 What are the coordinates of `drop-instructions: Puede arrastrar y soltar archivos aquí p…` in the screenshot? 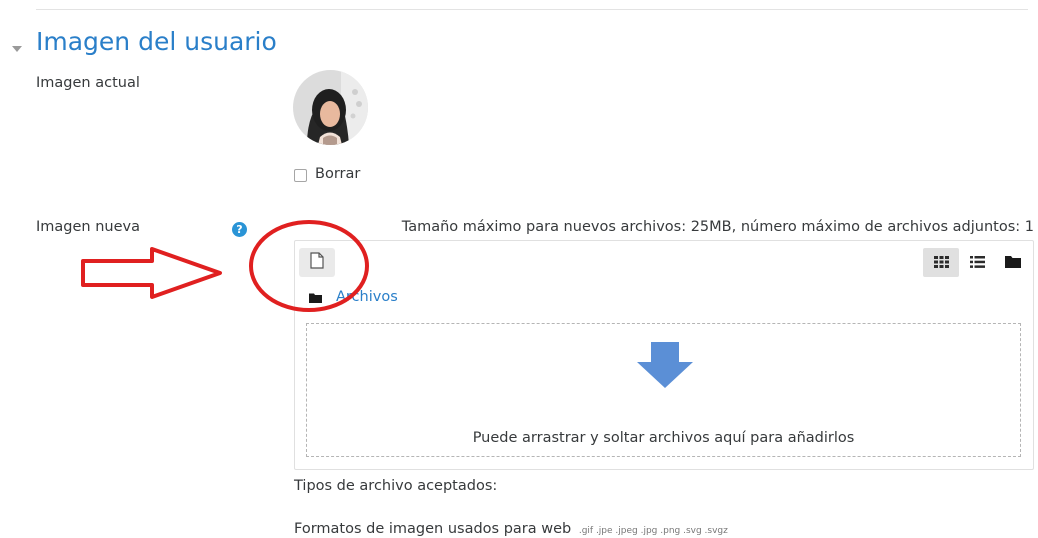 It's located at (663, 438).